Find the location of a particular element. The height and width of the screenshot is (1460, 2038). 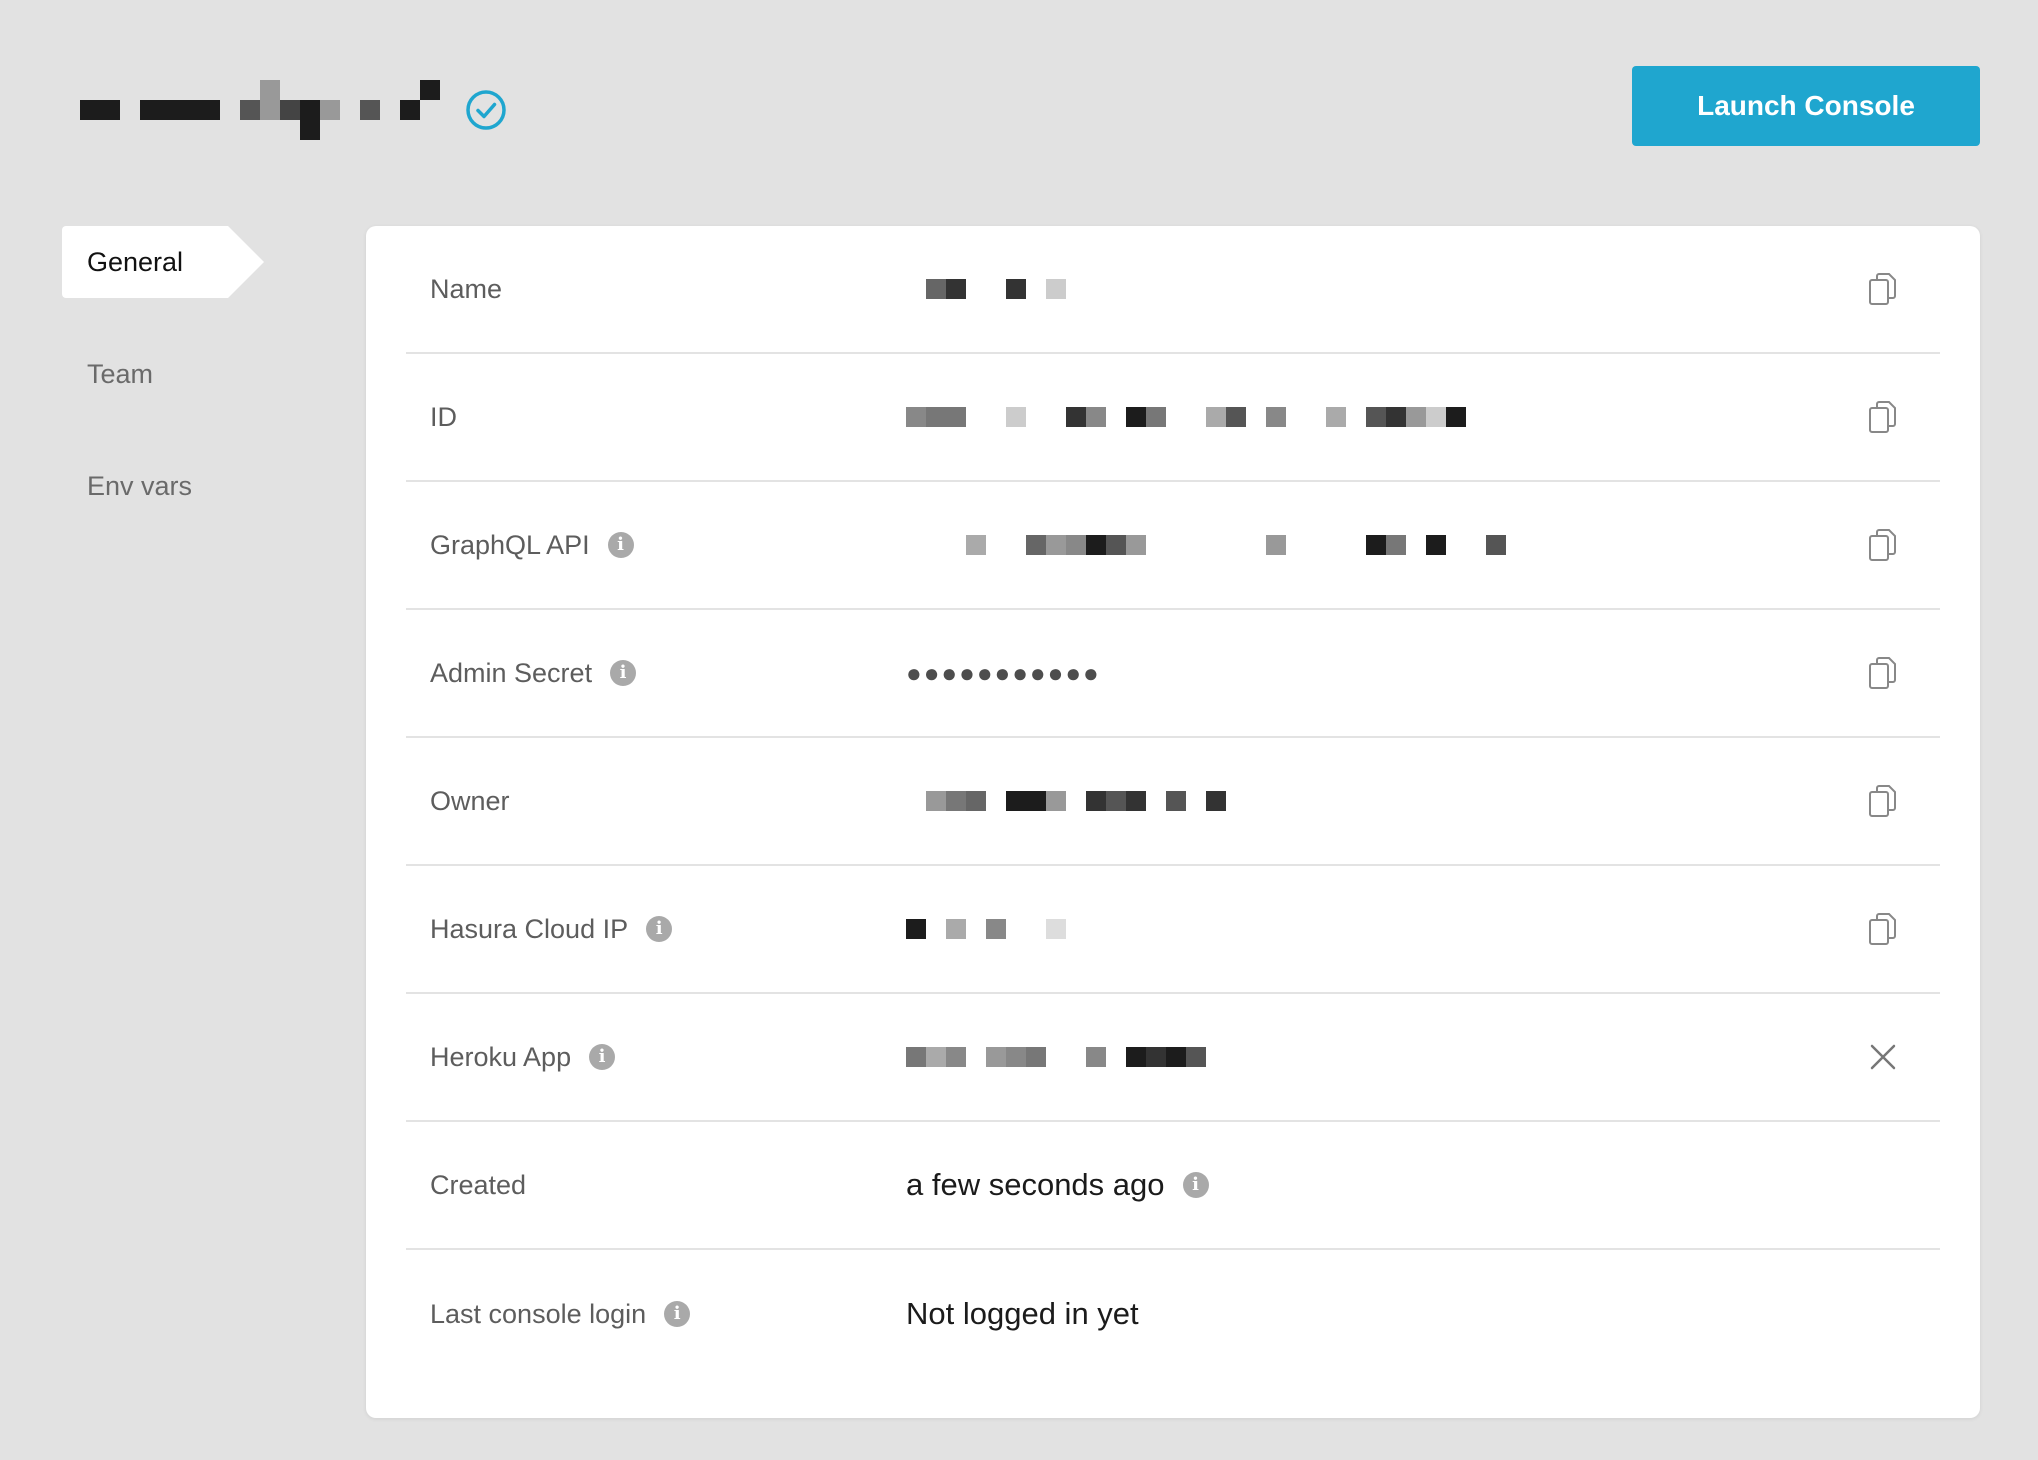

project-title is located at coordinates (294, 110).